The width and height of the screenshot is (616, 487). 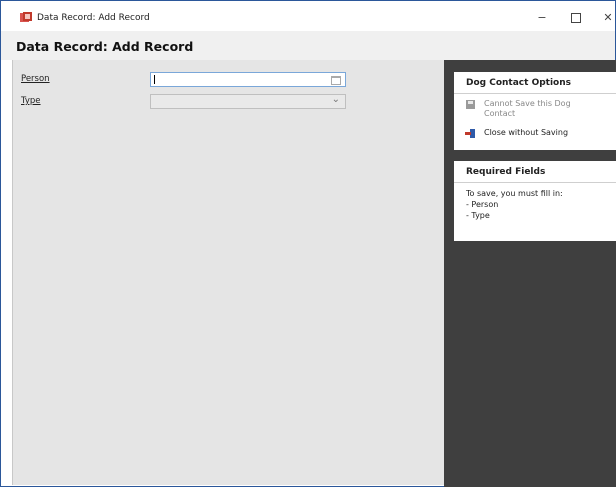 What do you see at coordinates (605, 18) in the screenshot?
I see `close-window-button: ✕` at bounding box center [605, 18].